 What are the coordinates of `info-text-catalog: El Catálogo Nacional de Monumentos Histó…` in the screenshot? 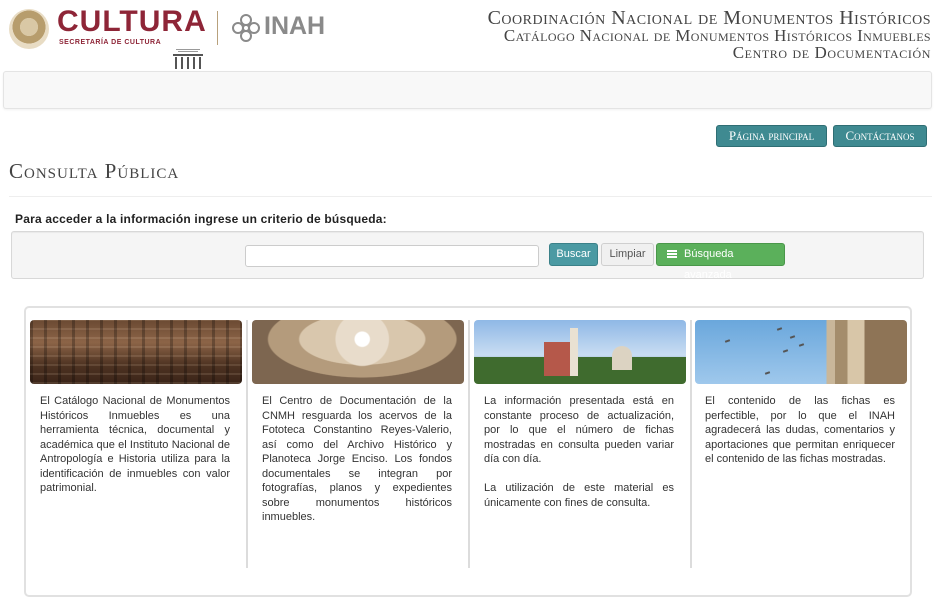 It's located at (135, 444).